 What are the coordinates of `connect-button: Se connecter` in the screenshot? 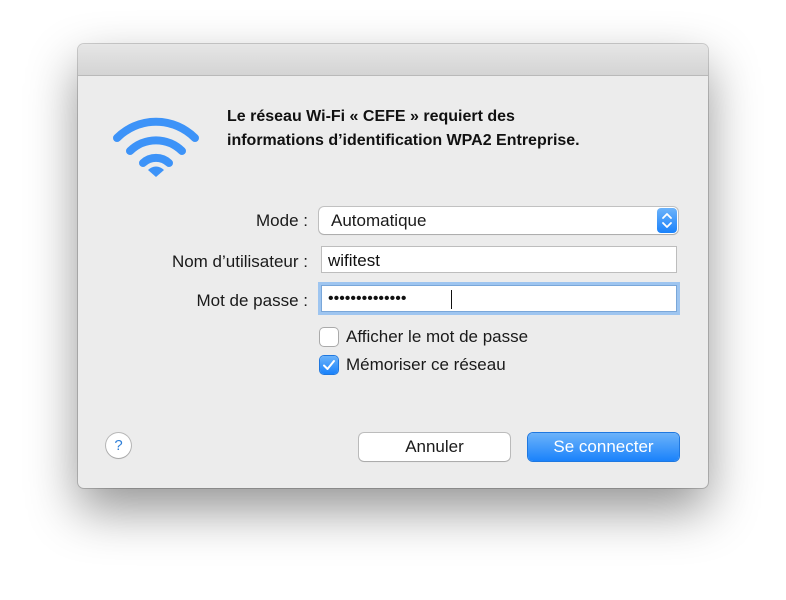 It's located at (603, 447).